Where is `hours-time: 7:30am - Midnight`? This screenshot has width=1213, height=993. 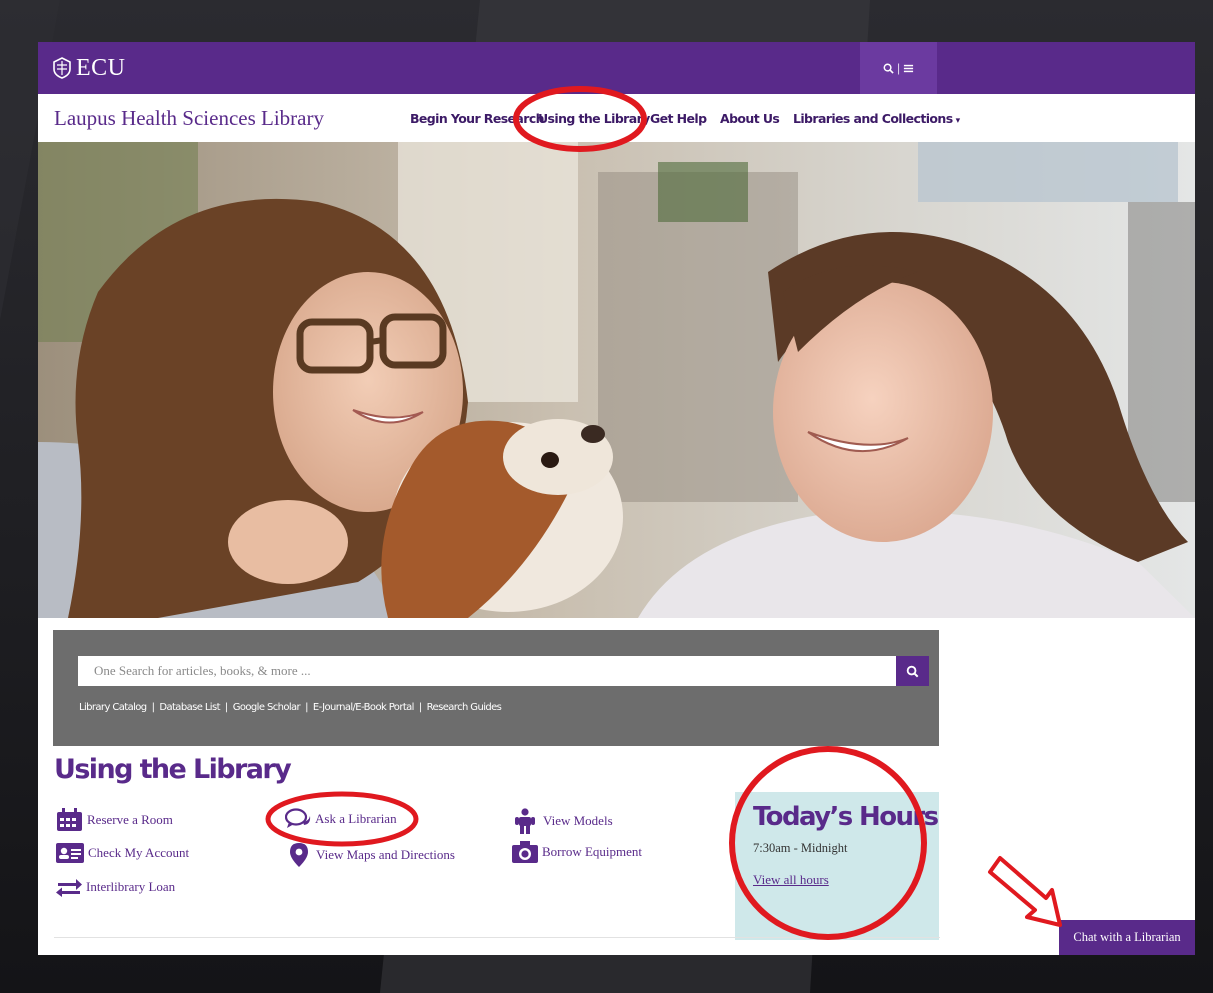 hours-time: 7:30am - Midnight is located at coordinates (800, 848).